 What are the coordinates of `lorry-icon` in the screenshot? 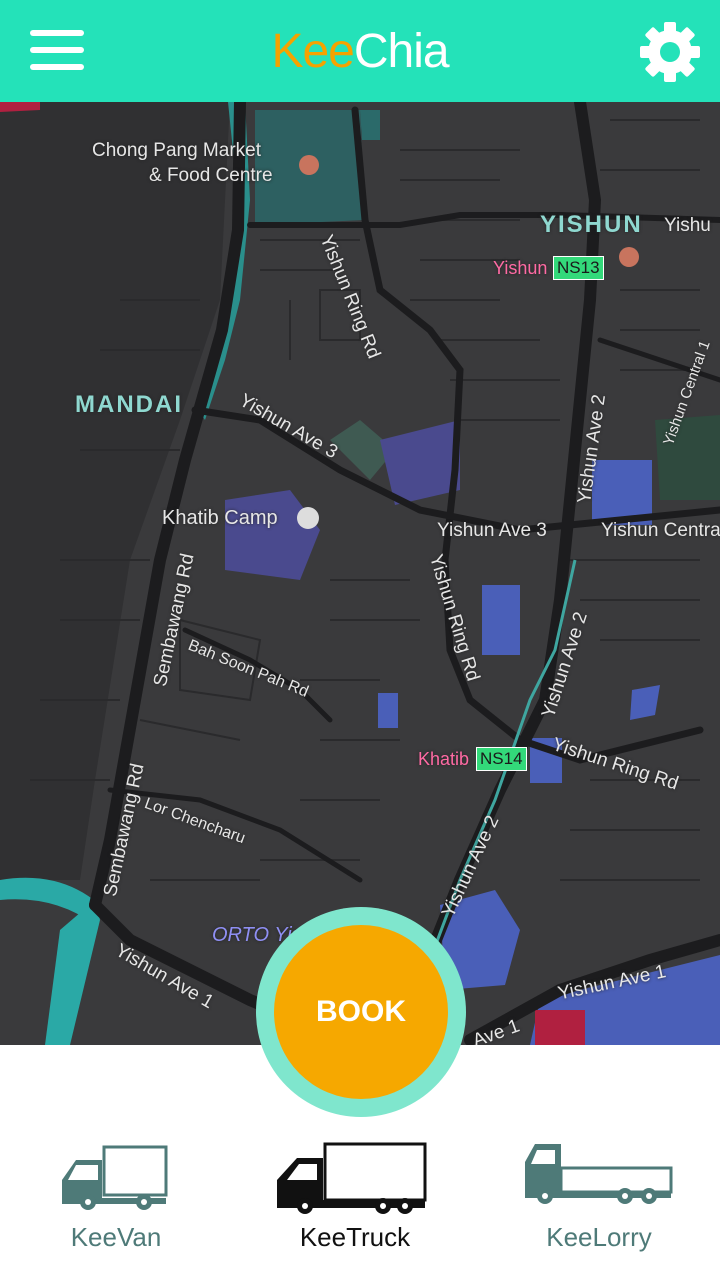 It's located at (599, 1174).